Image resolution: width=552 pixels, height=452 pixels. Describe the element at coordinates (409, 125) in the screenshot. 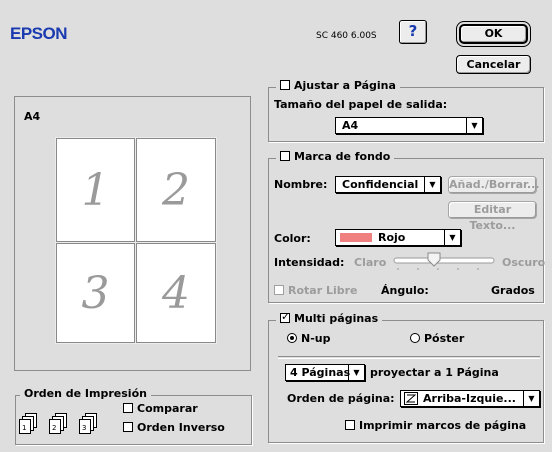

I see `output-size-popup: A4 ▼` at that location.